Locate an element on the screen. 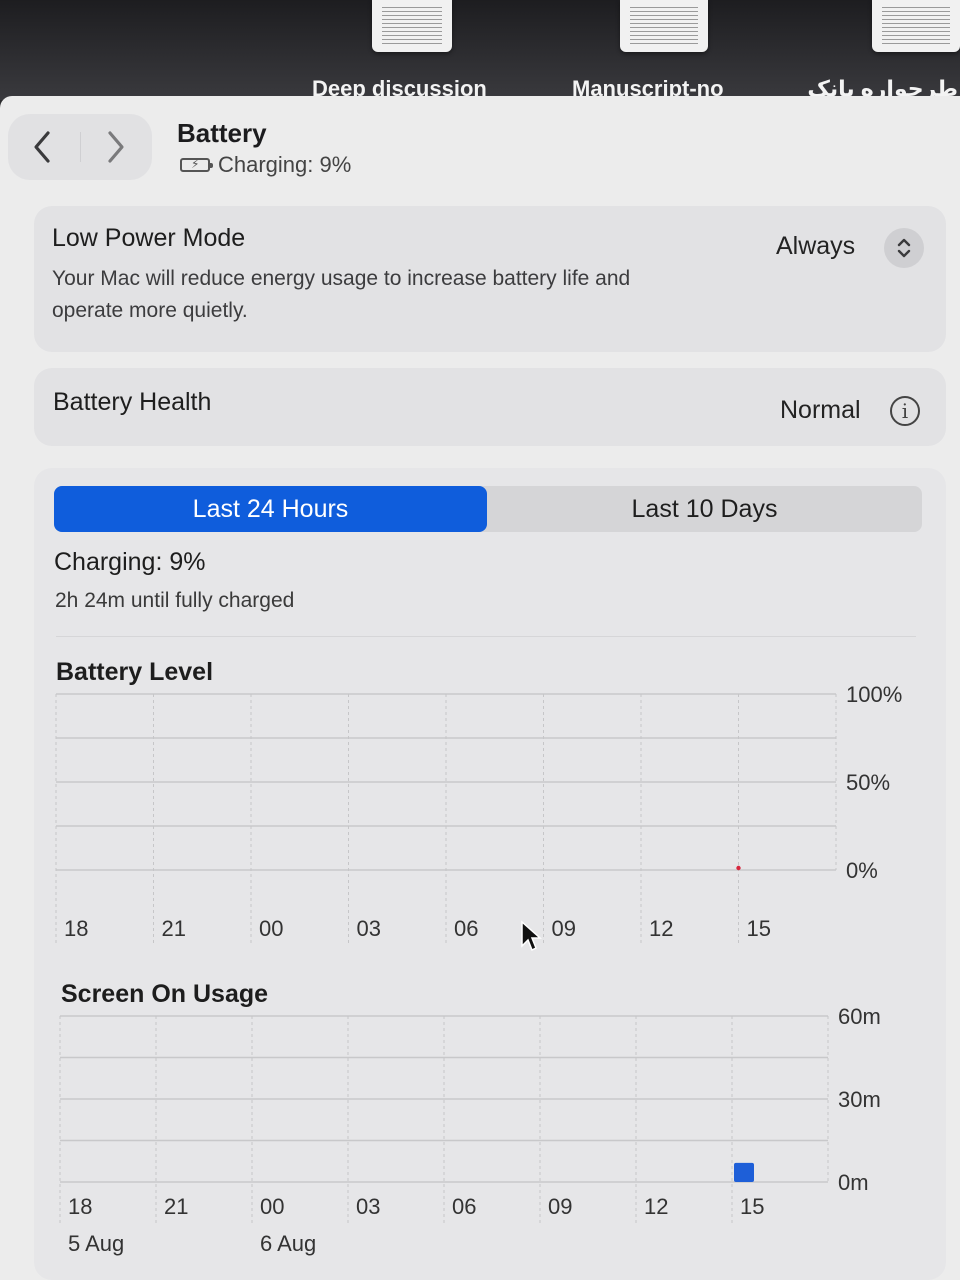 The height and width of the screenshot is (1280, 960). nav-divider is located at coordinates (80, 147).